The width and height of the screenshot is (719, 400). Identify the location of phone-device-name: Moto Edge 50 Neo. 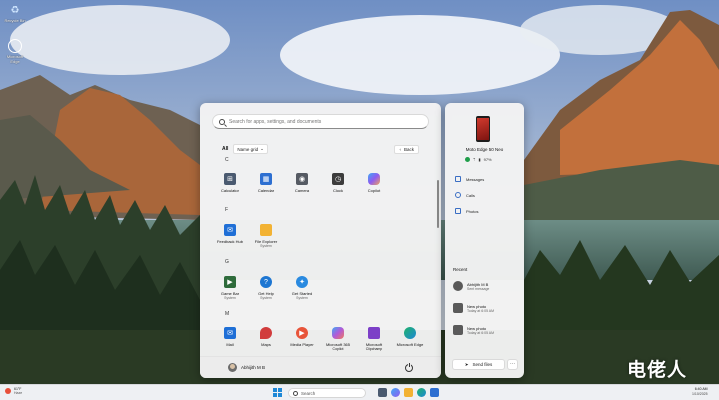
(484, 149).